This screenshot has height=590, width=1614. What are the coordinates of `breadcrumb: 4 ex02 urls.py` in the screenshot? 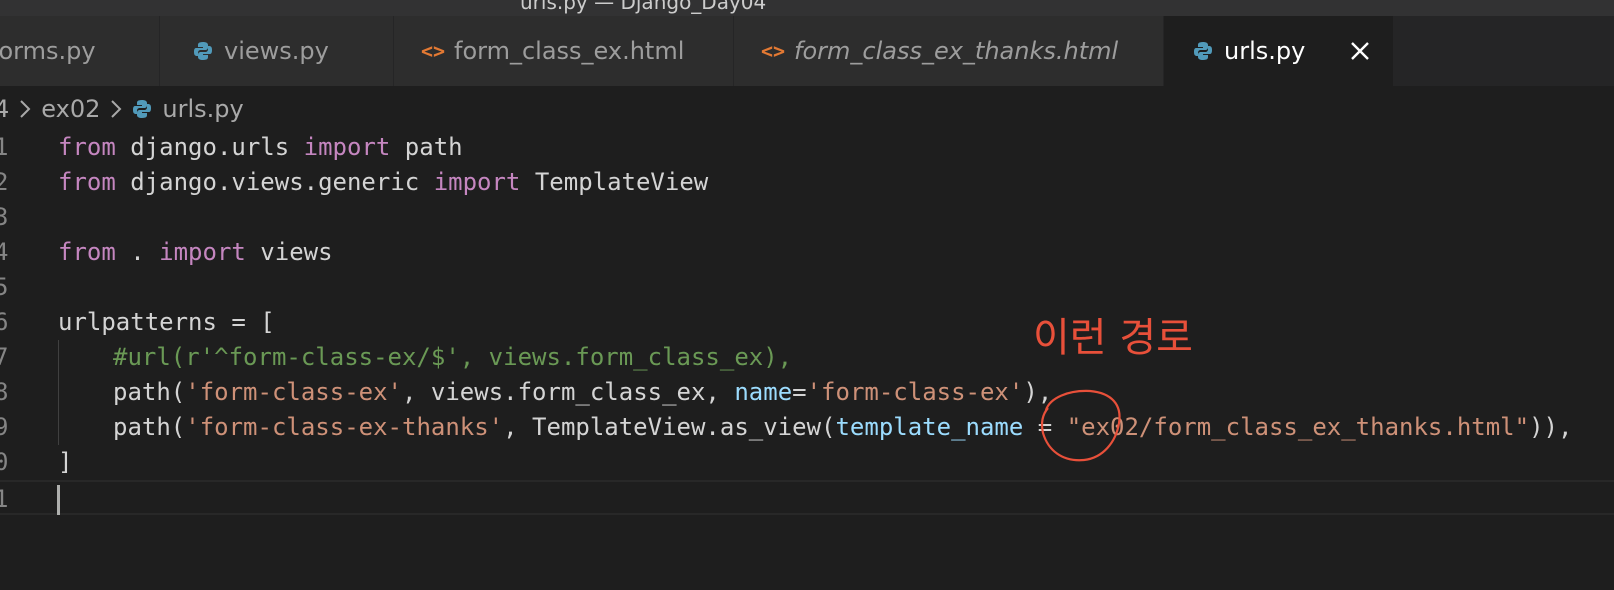 It's located at (807, 109).